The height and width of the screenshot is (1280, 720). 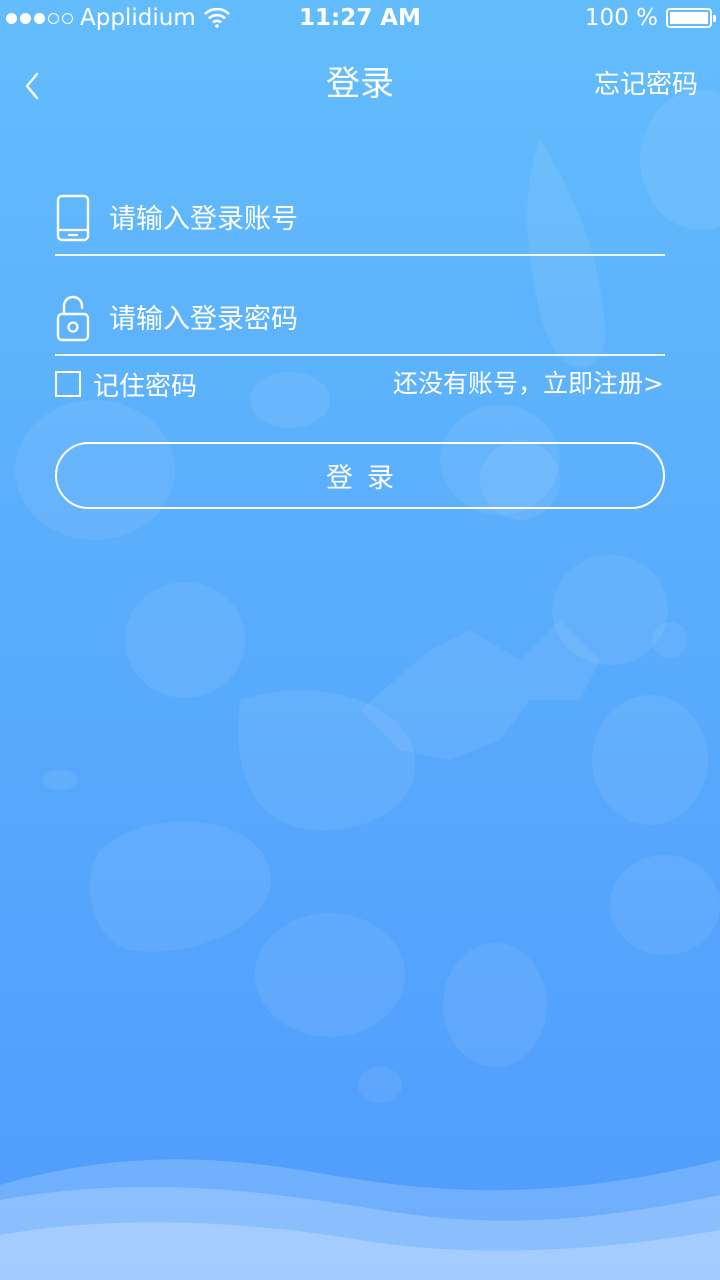 What do you see at coordinates (360, 18) in the screenshot?
I see `status-bar: Applidium 11:27 AM 100 %` at bounding box center [360, 18].